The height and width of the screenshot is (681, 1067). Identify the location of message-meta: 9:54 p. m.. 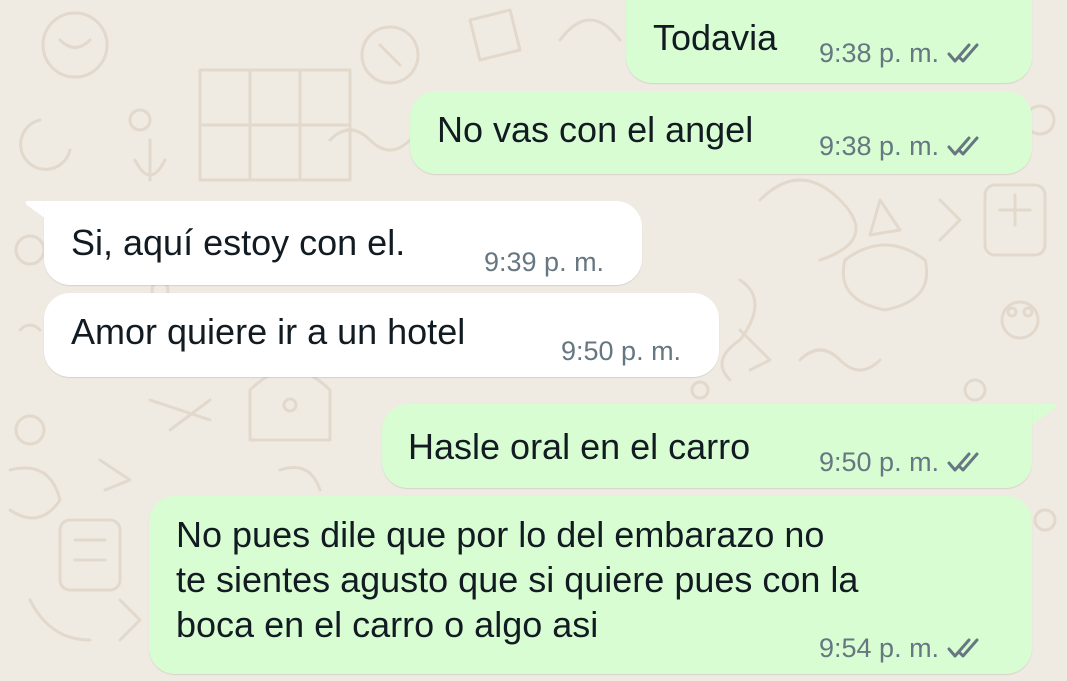
(900, 648).